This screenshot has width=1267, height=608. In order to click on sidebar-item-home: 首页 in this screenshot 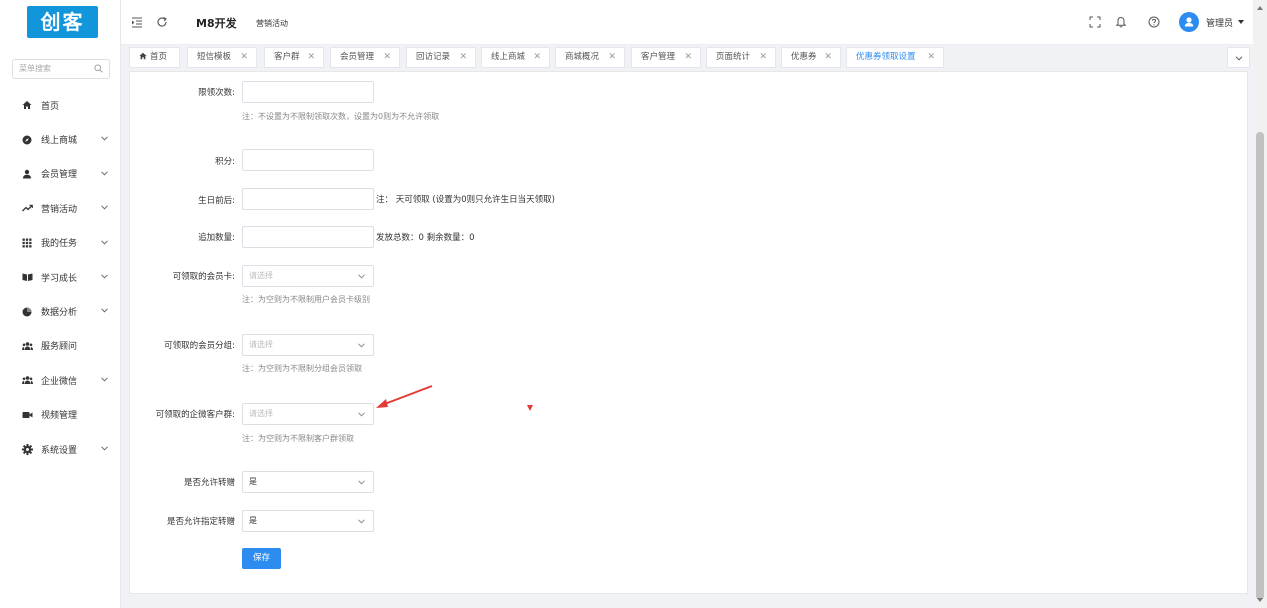, I will do `click(60, 105)`.